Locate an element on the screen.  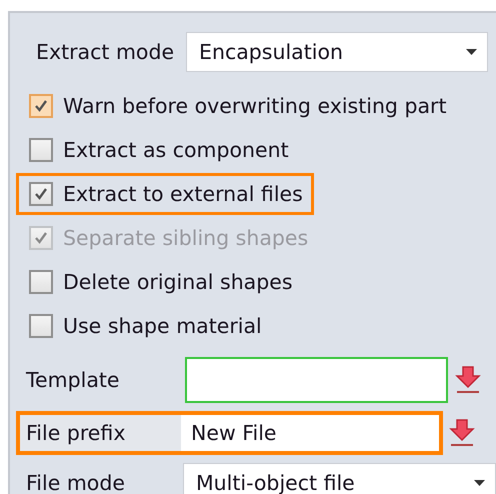
field-label: File prefix is located at coordinates (75, 433).